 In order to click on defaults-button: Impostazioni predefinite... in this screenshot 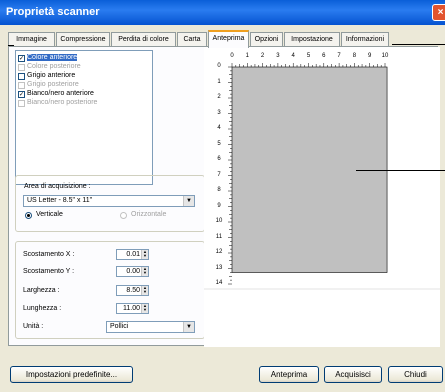, I will do `click(71, 374)`.